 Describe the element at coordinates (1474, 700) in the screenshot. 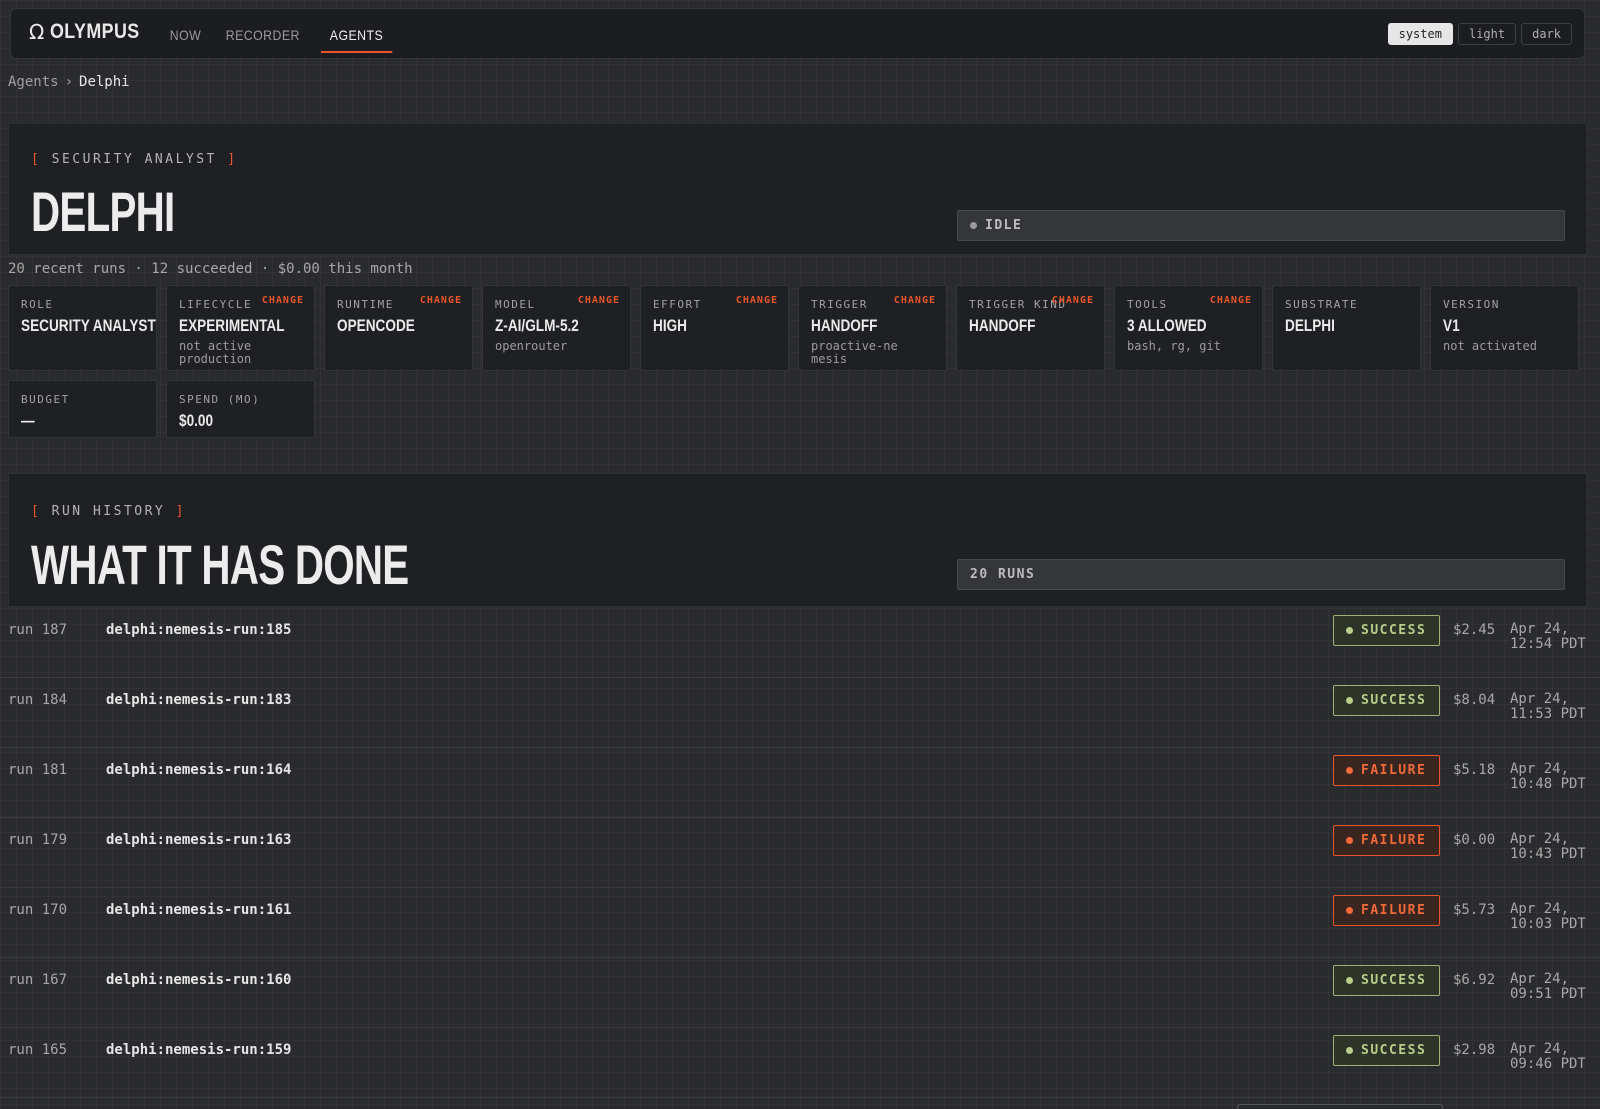

I see `run-cost: $8.04` at that location.